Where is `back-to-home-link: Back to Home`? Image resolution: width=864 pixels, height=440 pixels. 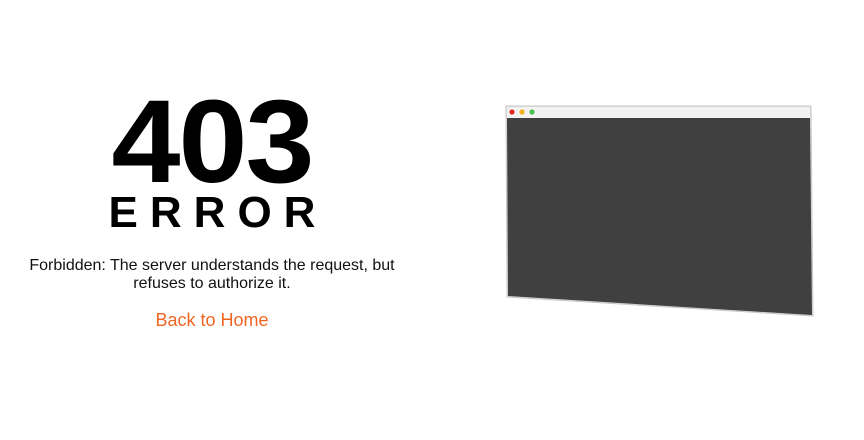 back-to-home-link: Back to Home is located at coordinates (212, 320).